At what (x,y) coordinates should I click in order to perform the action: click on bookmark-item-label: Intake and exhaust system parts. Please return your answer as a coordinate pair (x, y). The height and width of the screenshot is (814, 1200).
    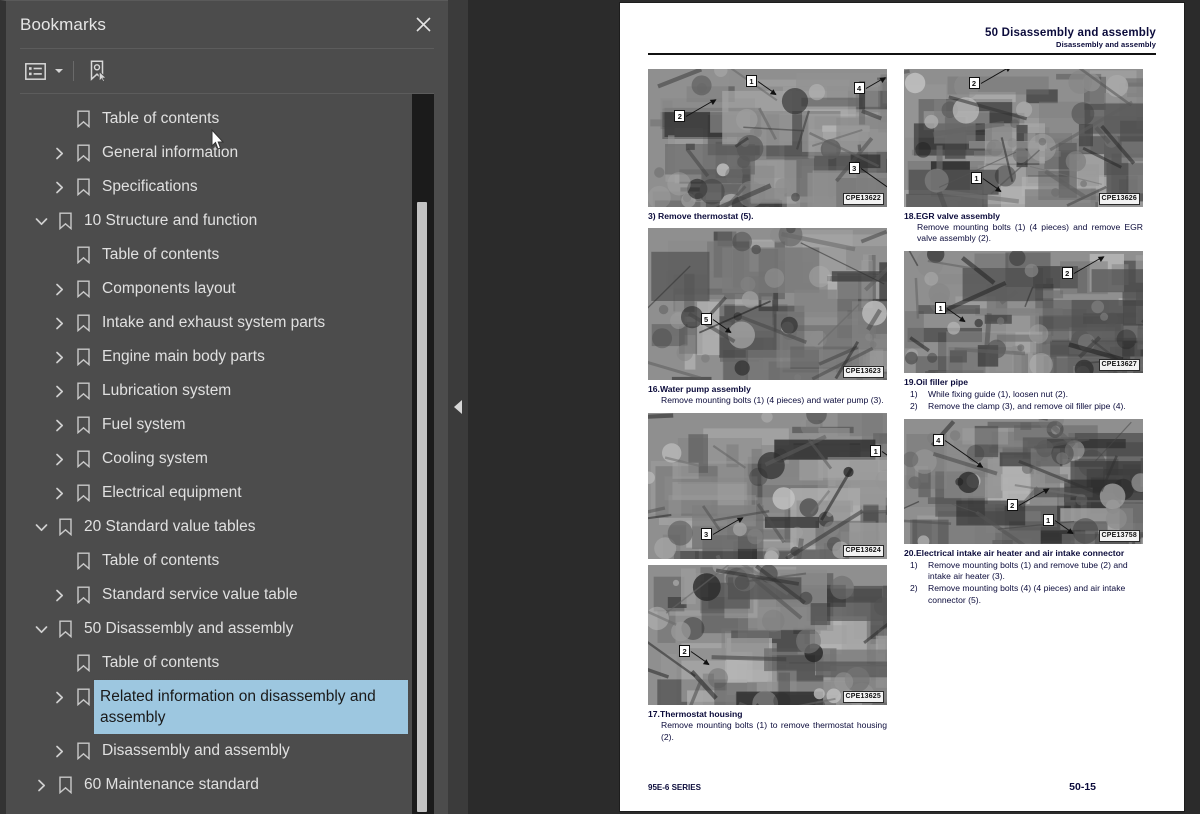
    Looking at the image, I should click on (214, 322).